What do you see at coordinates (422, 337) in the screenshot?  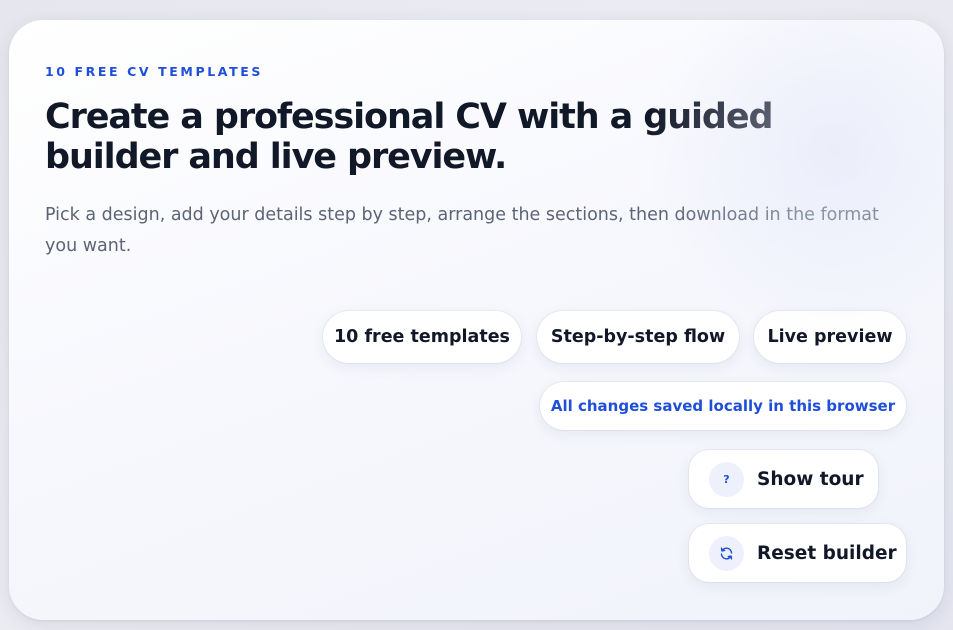 I see `feature-chip-templates: 10 free templates` at bounding box center [422, 337].